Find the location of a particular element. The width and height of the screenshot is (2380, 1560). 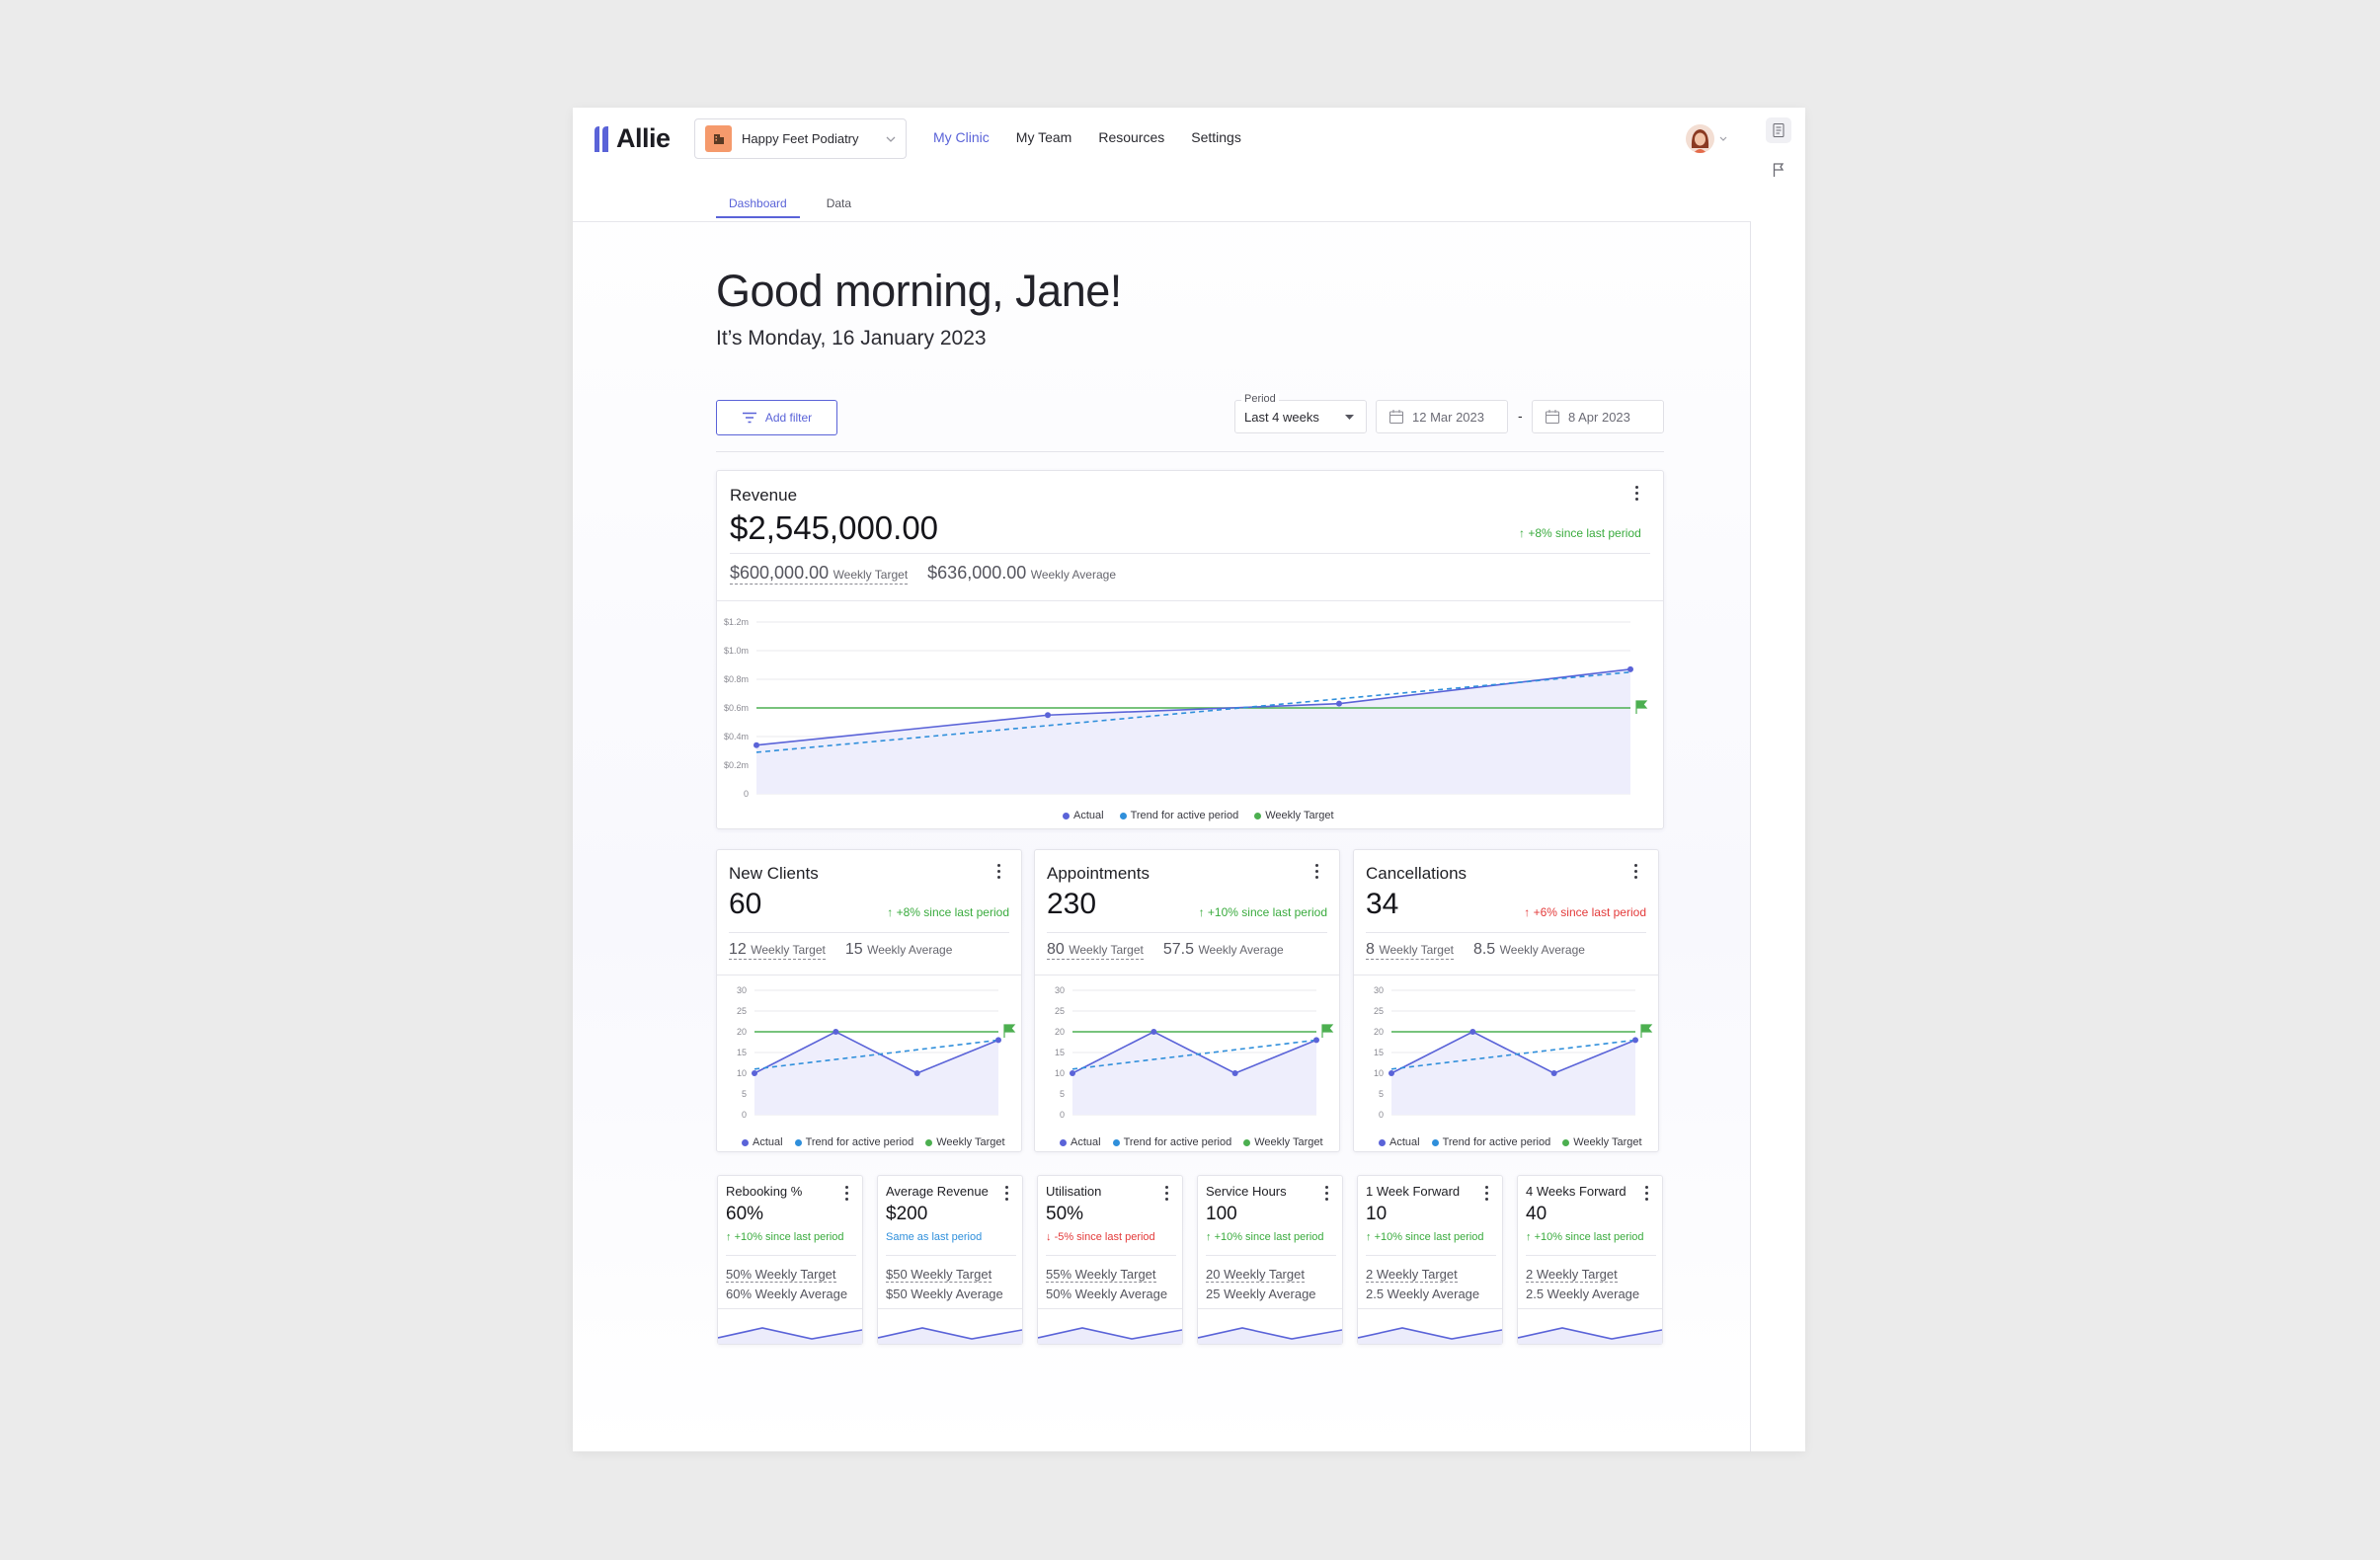

card-title: Cancellations is located at coordinates (1417, 873).